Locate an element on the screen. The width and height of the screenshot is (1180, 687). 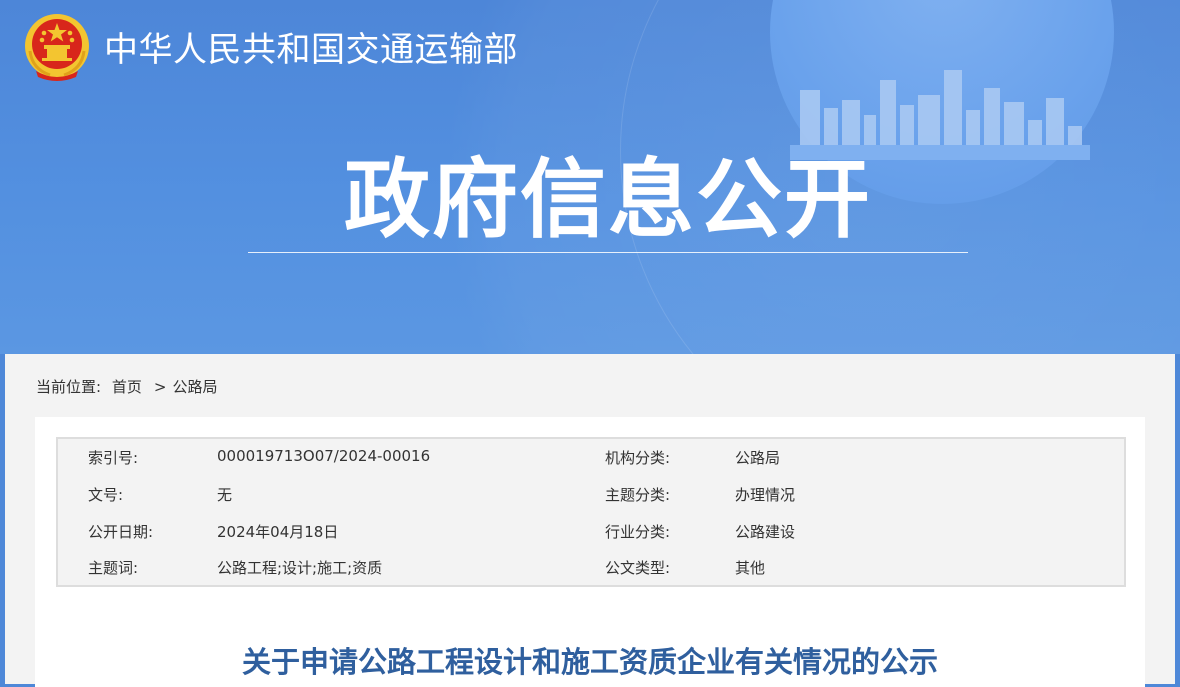
breadcrumb-home-link: 首页 is located at coordinates (127, 387).